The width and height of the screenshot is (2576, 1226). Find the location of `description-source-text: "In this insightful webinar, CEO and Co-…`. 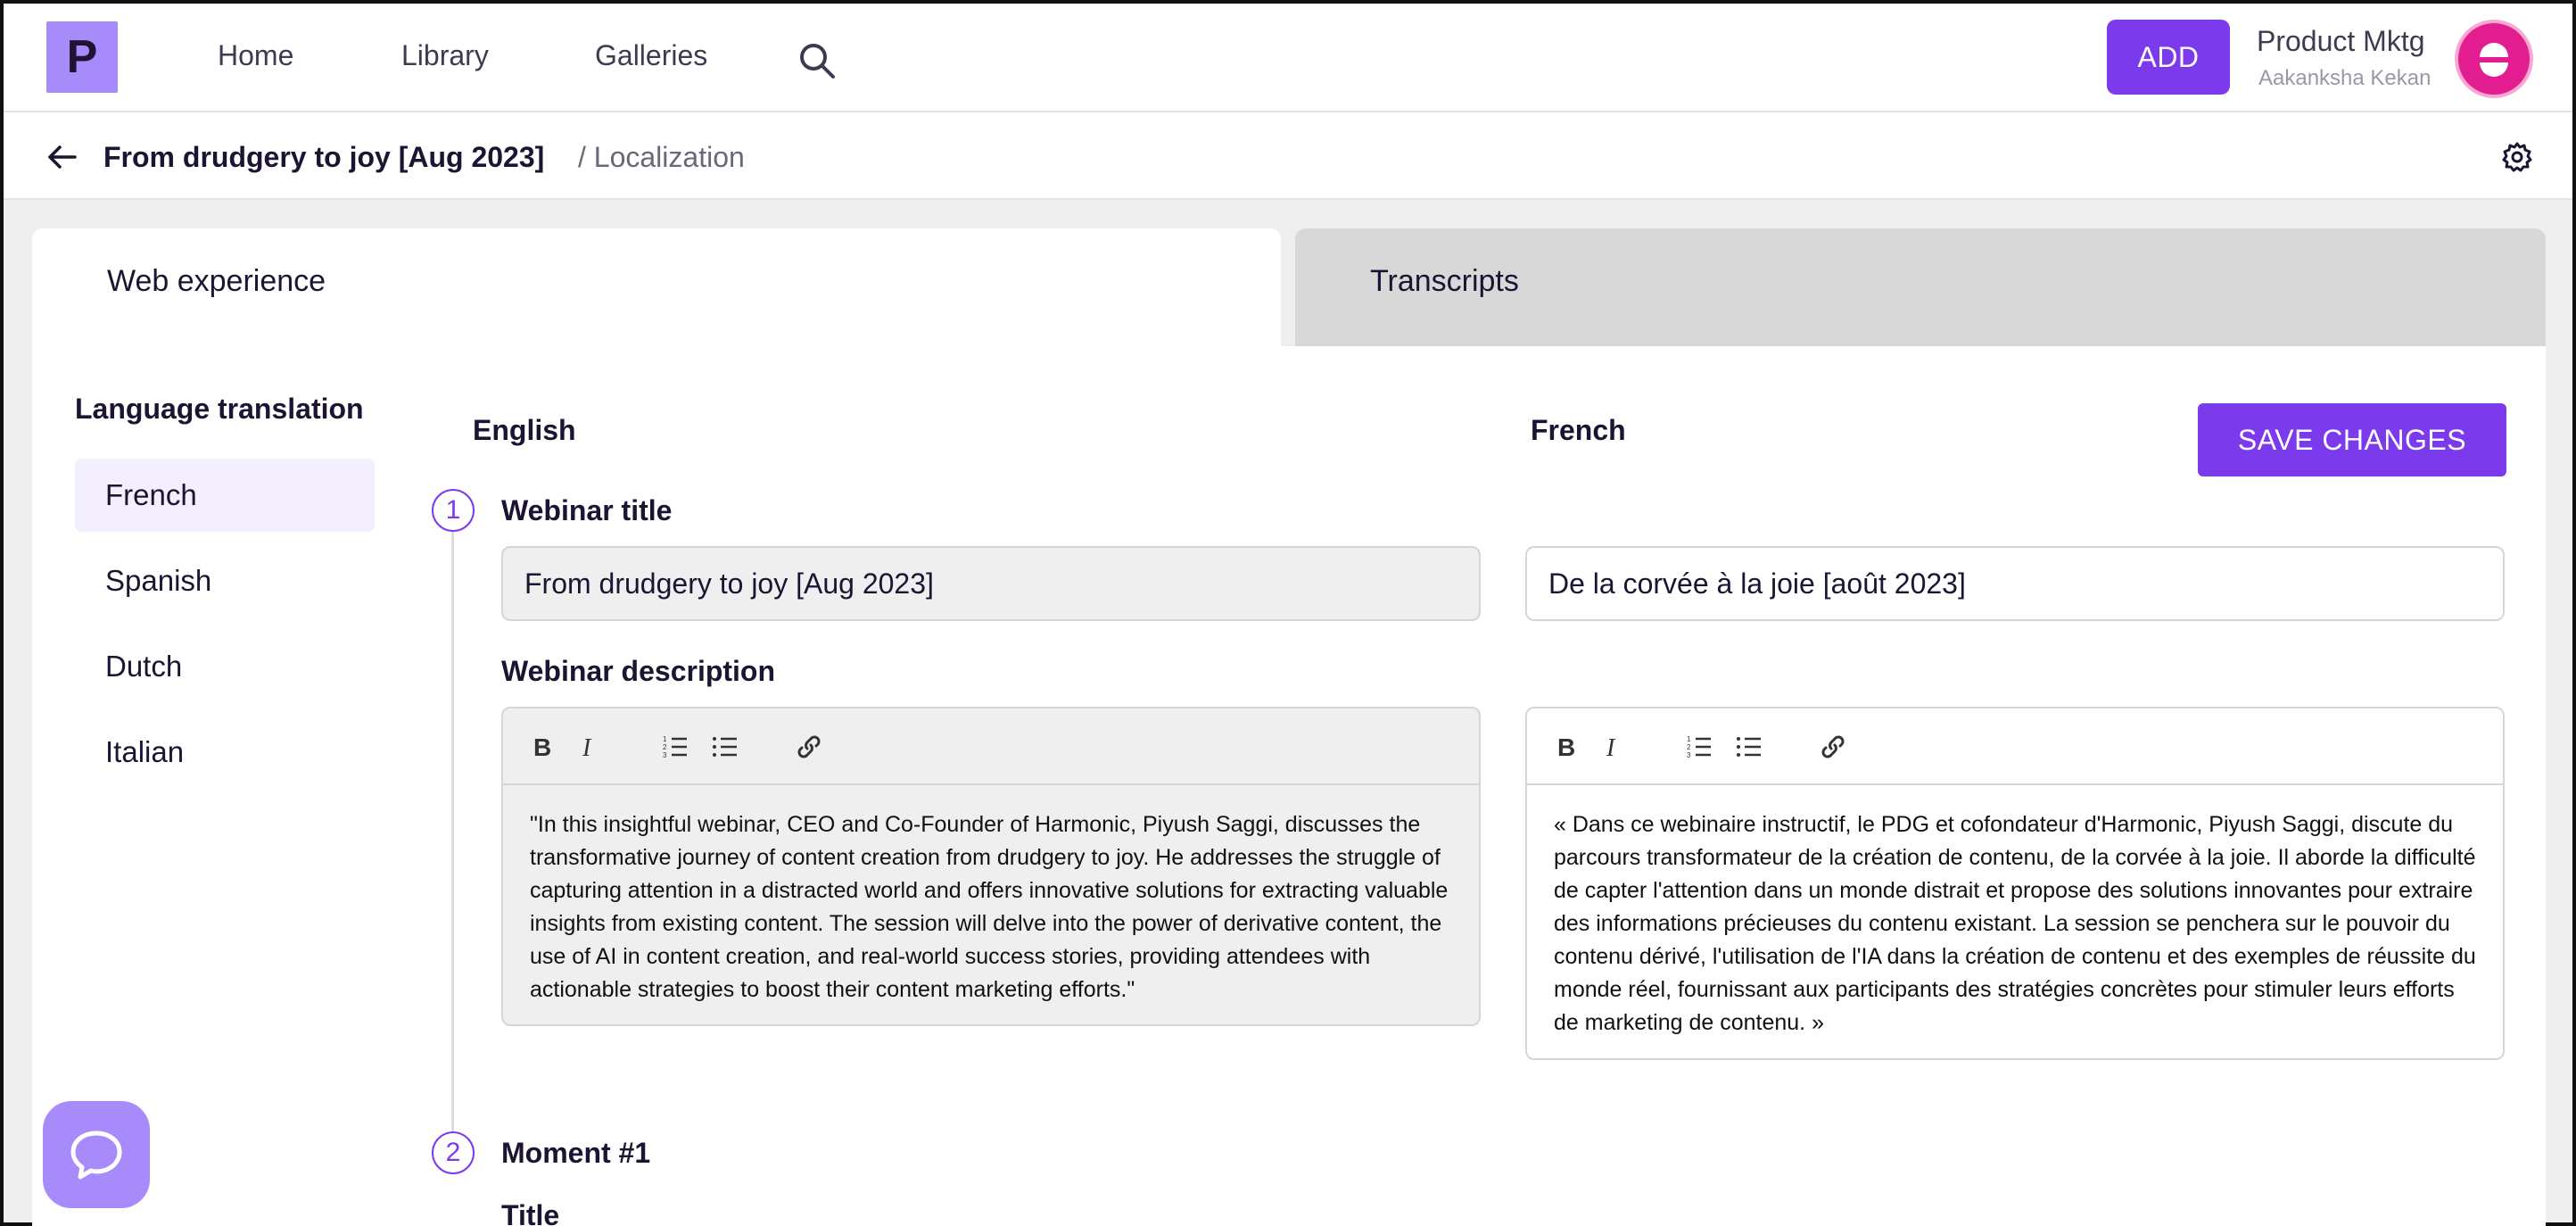

description-source-text: "In this insightful webinar, CEO and Co-… is located at coordinates (990, 907).